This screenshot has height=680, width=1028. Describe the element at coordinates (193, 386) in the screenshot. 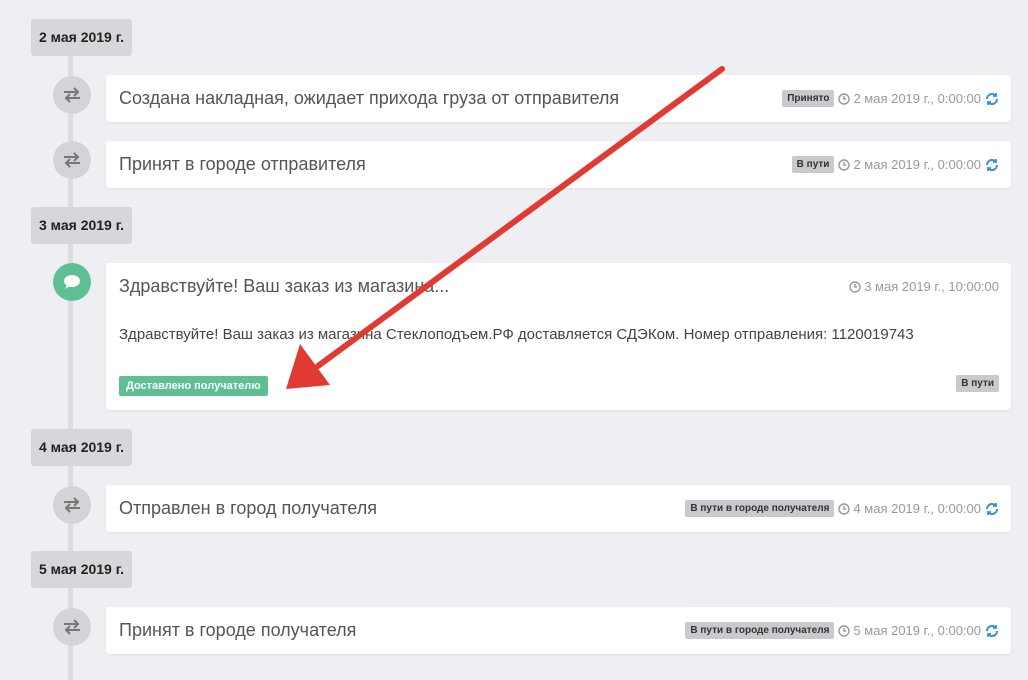

I see `delivered-badge: Доставлено получателю` at that location.